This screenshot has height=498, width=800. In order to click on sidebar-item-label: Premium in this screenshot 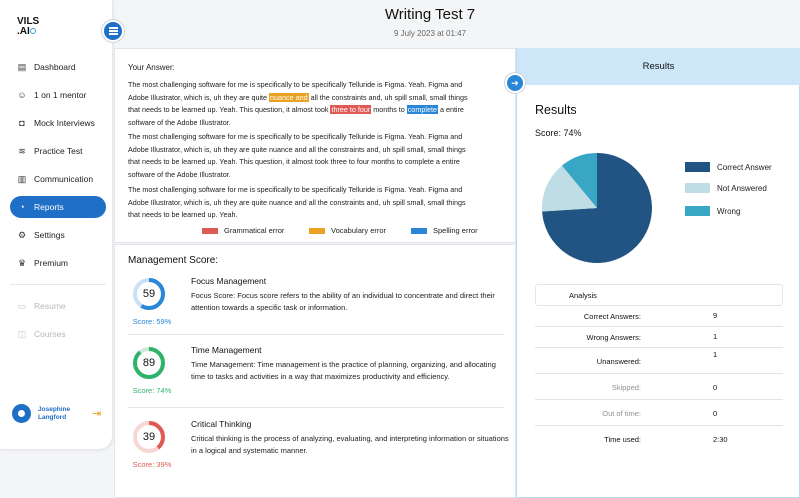, I will do `click(51, 263)`.